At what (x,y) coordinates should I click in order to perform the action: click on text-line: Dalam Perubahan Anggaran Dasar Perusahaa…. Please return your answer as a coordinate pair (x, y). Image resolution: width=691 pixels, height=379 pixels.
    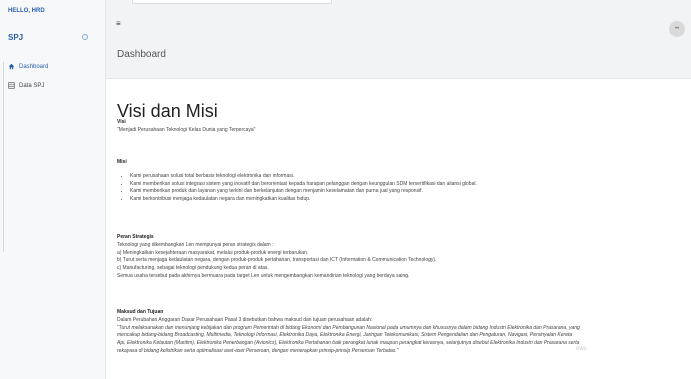
    Looking at the image, I should click on (245, 319).